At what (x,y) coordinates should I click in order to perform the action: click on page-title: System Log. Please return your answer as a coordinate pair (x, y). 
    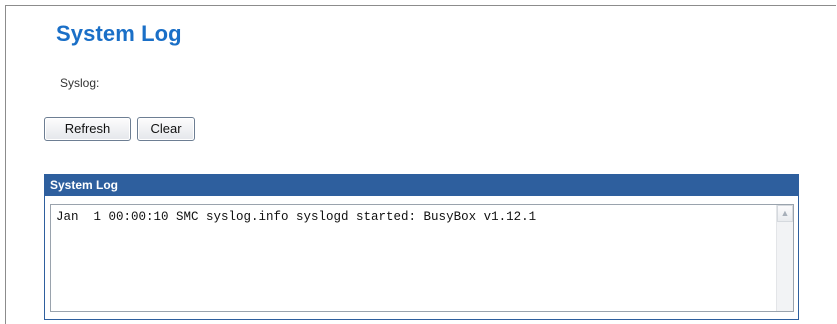
    Looking at the image, I should click on (119, 33).